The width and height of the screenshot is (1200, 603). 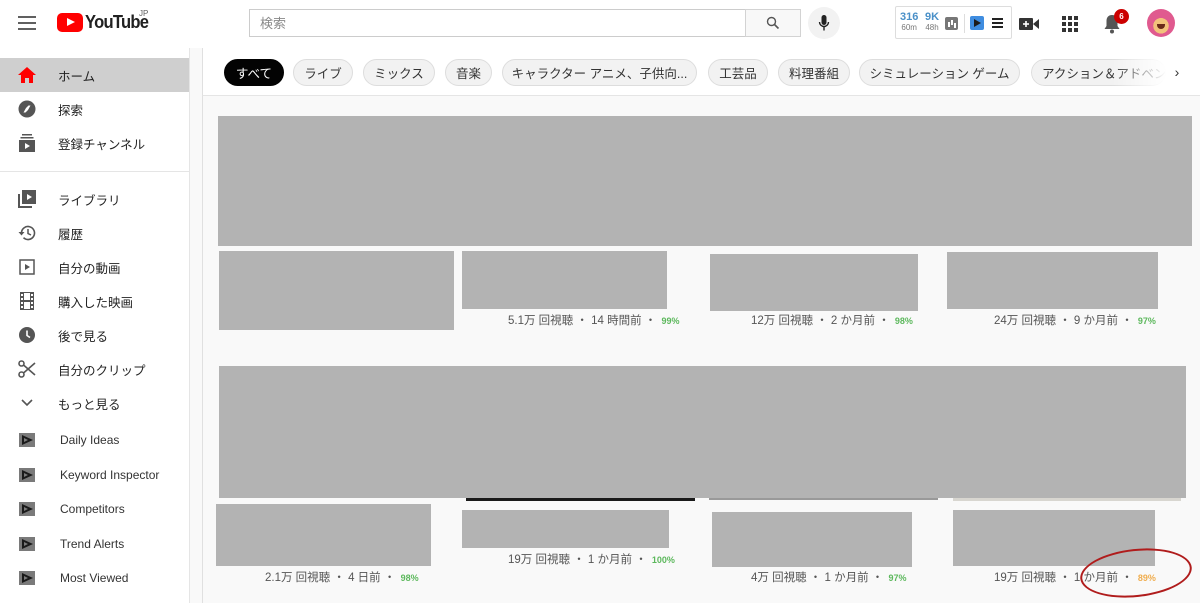 I want to click on chip-all: すべて, so click(x=254, y=72).